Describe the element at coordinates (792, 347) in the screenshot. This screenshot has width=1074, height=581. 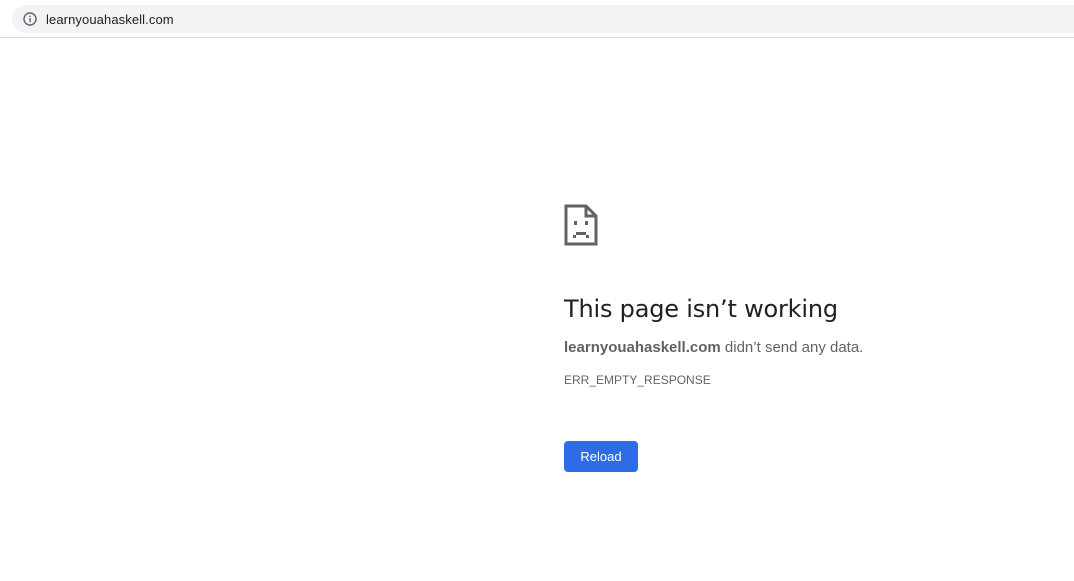
I see `error-message-suffix: didn’t send any data.` at that location.